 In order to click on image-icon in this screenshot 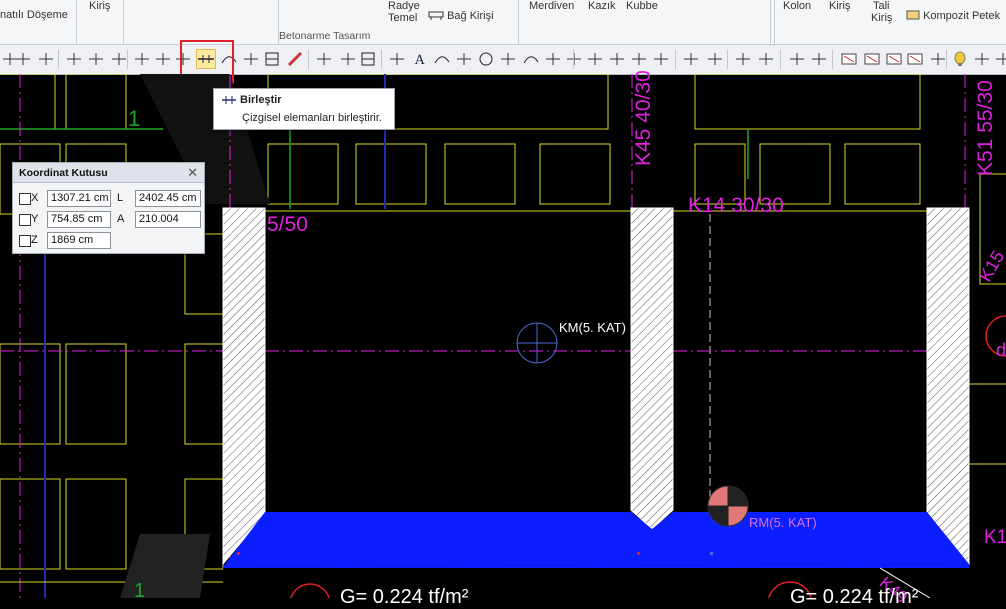, I will do `click(397, 59)`.